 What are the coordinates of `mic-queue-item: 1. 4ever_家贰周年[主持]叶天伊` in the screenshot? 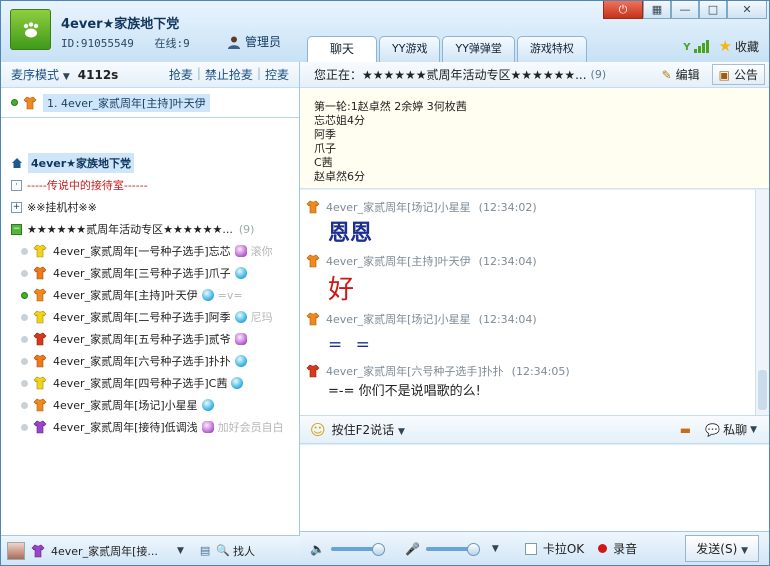 It's located at (150, 103).